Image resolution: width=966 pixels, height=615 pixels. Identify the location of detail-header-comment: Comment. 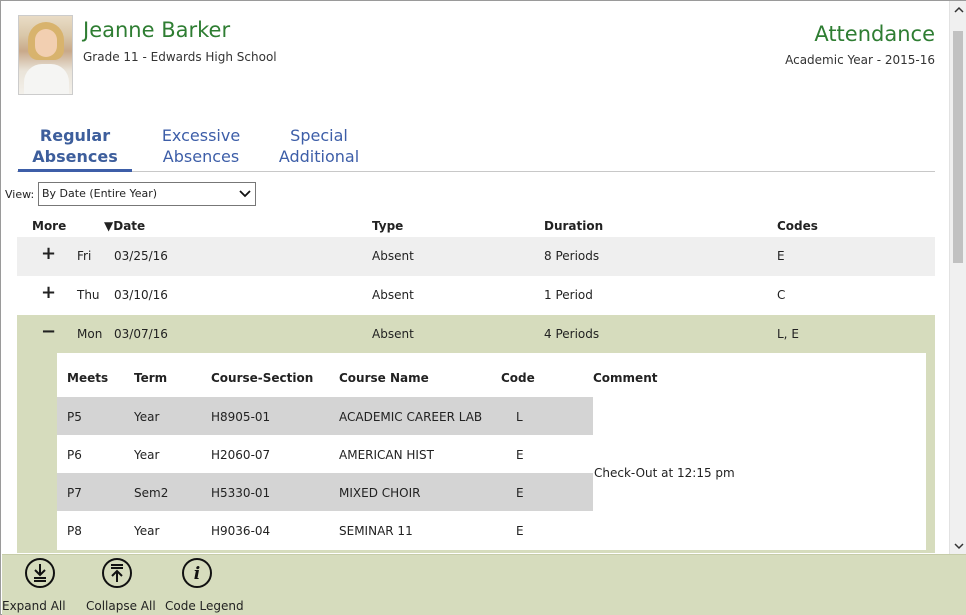
(625, 378).